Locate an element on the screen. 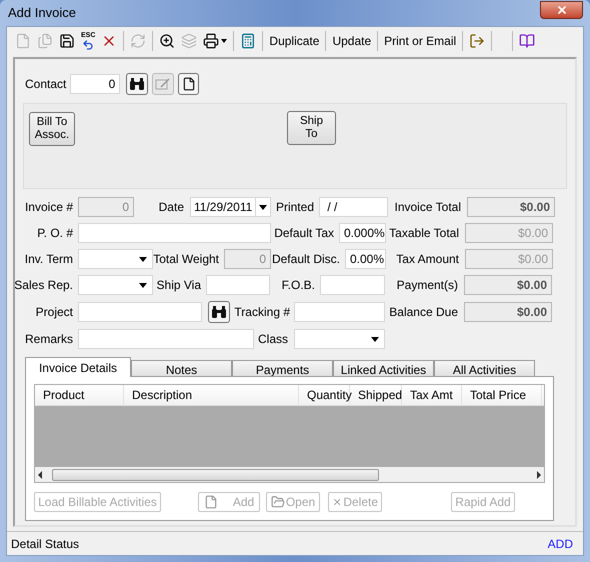 Image resolution: width=590 pixels, height=562 pixels. close-icon is located at coordinates (562, 10).